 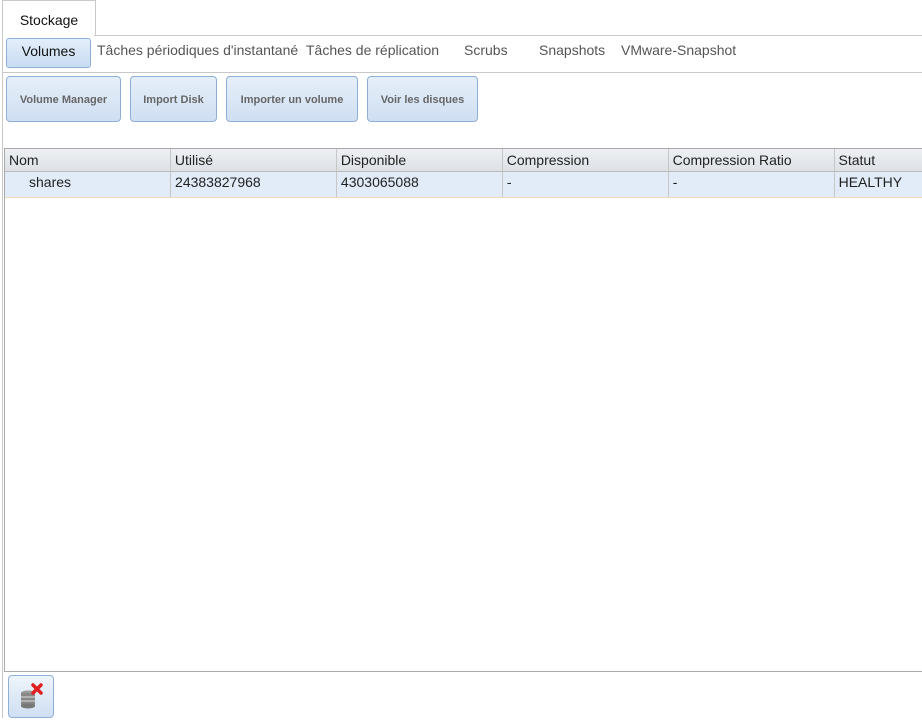 I want to click on subtab-snapshots: Snapshots, so click(x=572, y=52).